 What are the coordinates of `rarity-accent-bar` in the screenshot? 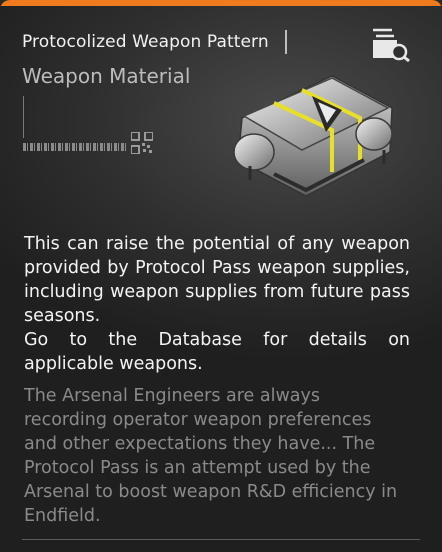 It's located at (221, 3).